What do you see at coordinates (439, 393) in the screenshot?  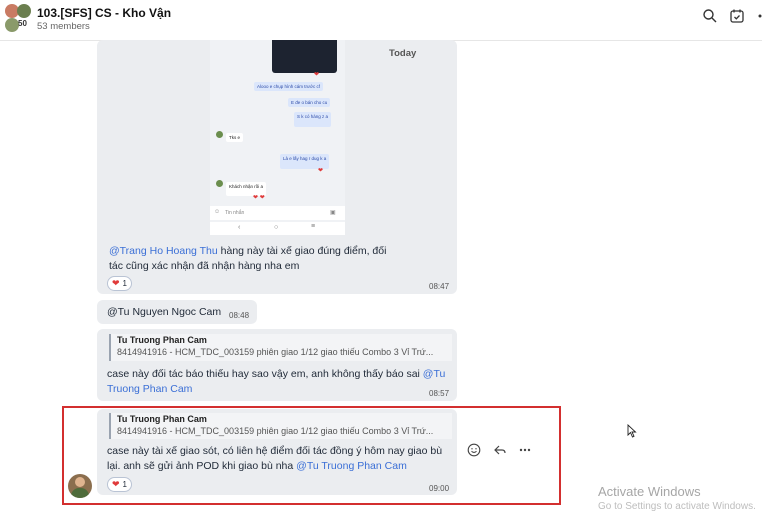 I see `message-time: 08:57` at bounding box center [439, 393].